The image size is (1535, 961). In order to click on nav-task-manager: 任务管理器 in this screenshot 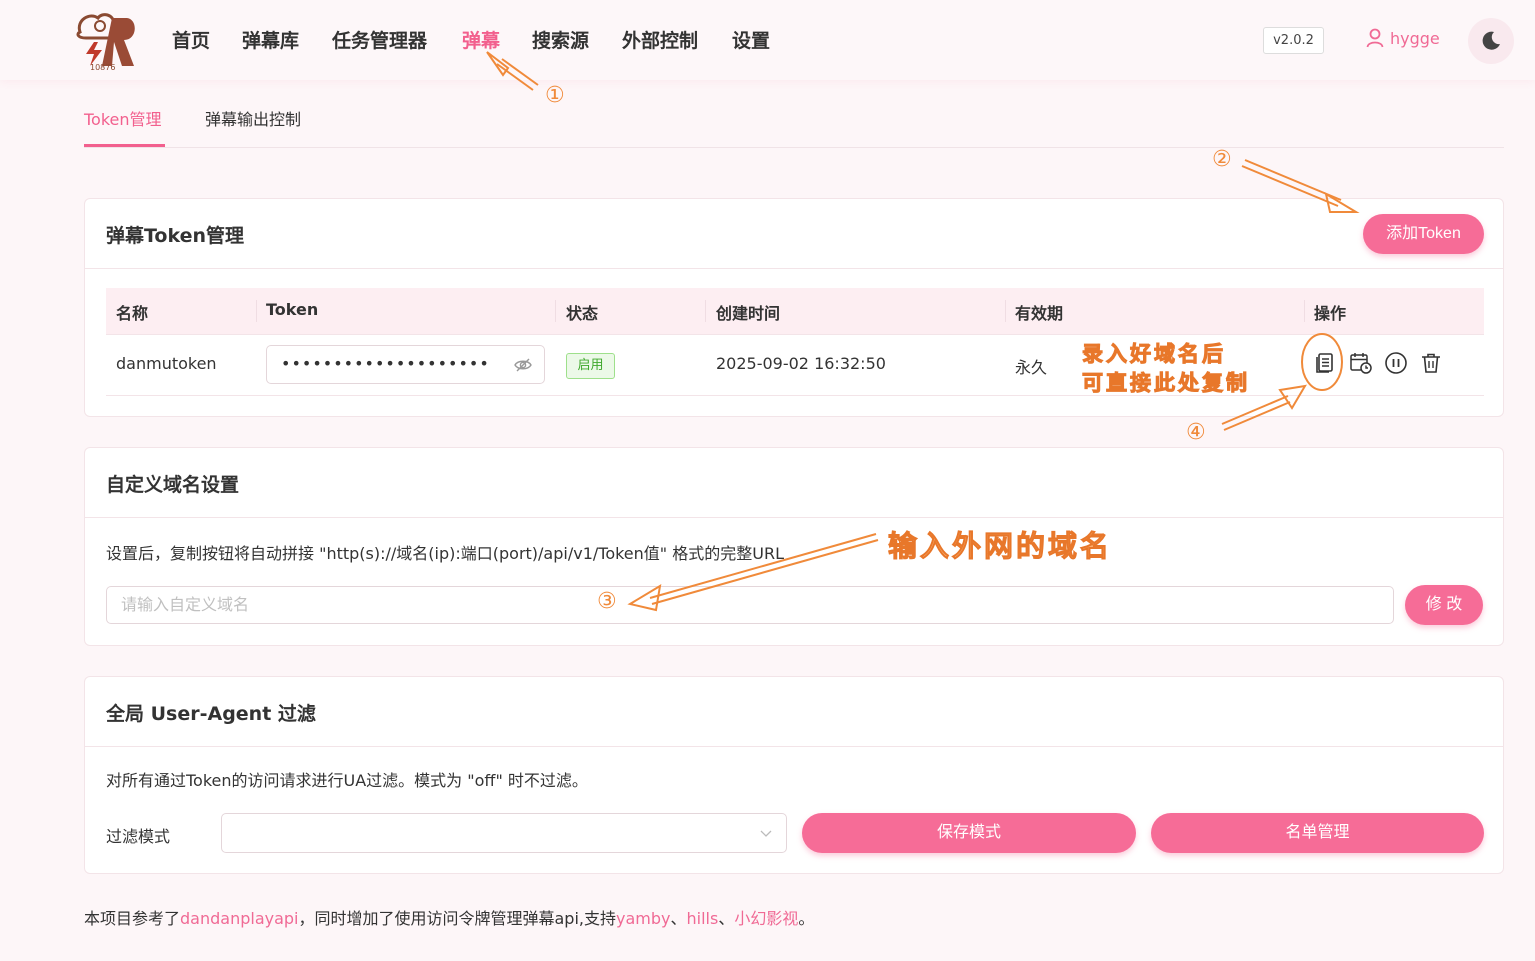, I will do `click(379, 39)`.